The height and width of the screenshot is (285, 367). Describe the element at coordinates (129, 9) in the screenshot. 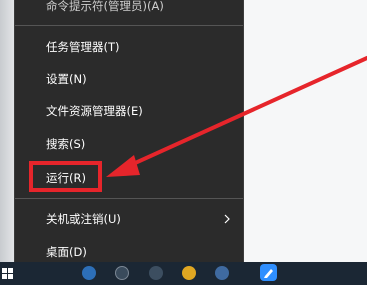

I see `menu-item-command-prompt-admin: 命令提示符(管理员)(A)` at that location.